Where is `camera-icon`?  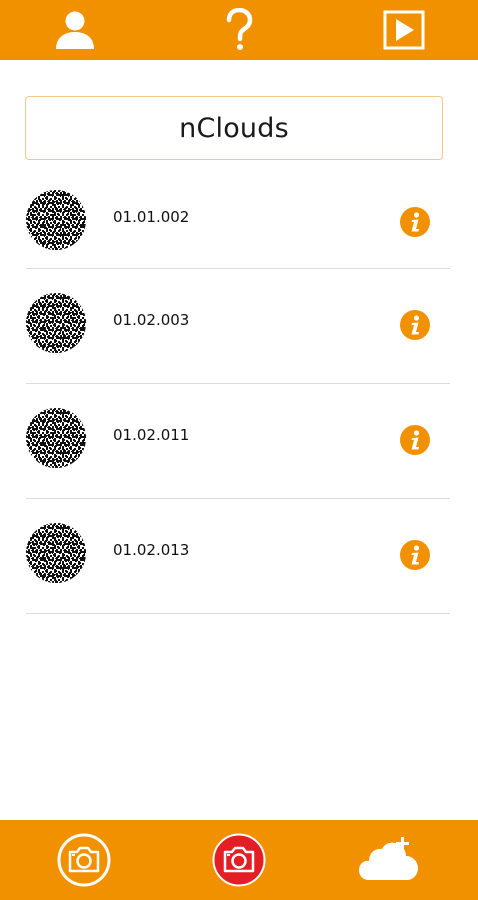
camera-icon is located at coordinates (84, 860).